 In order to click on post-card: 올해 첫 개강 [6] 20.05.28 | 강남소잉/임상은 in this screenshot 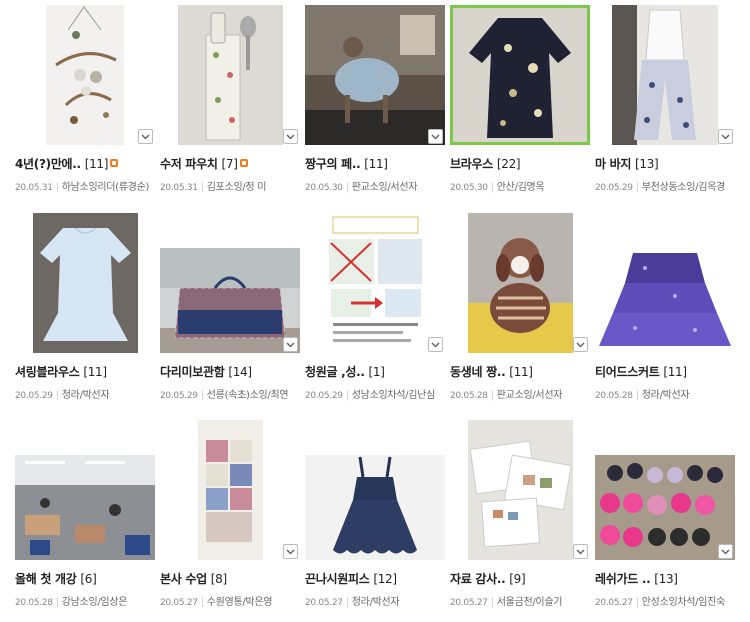, I will do `click(85, 517)`.